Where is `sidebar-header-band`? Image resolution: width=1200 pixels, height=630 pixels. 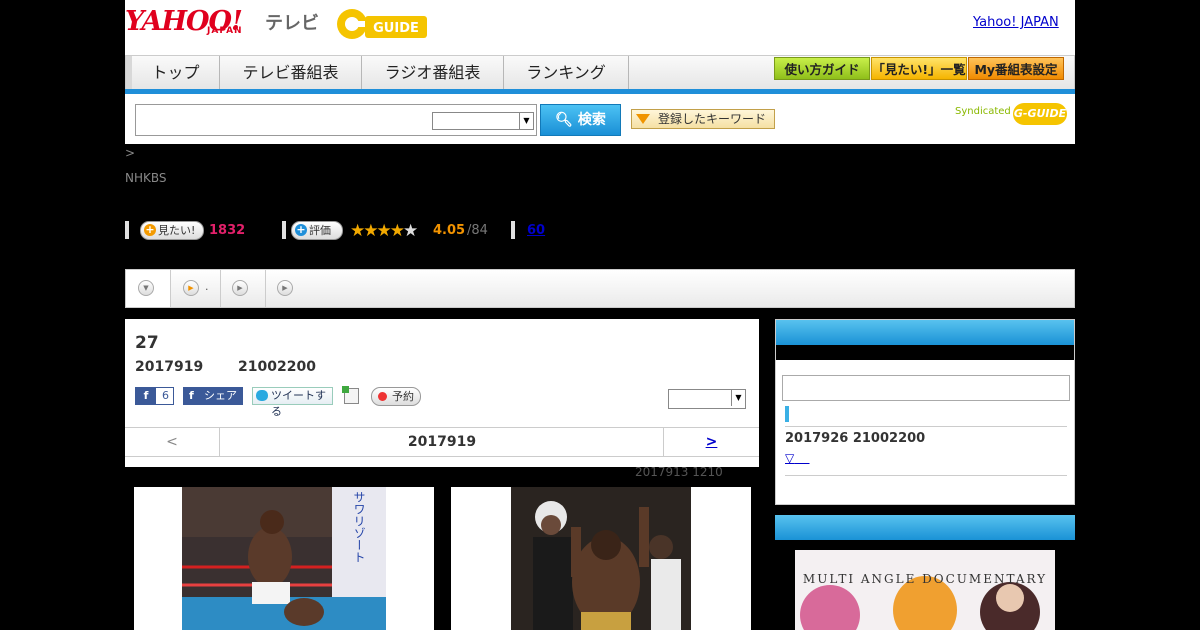
sidebar-header-band is located at coordinates (925, 352).